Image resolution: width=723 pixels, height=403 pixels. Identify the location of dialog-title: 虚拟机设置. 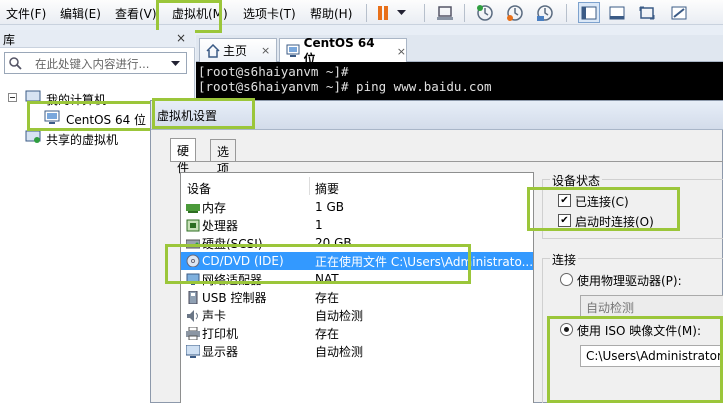
(187, 116).